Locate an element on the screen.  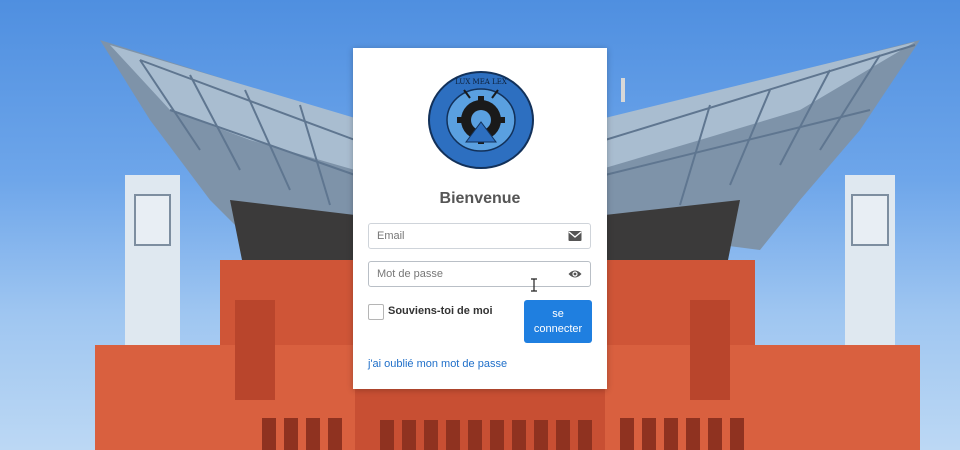
remember-label: Souviens-toi de moi is located at coordinates (440, 311).